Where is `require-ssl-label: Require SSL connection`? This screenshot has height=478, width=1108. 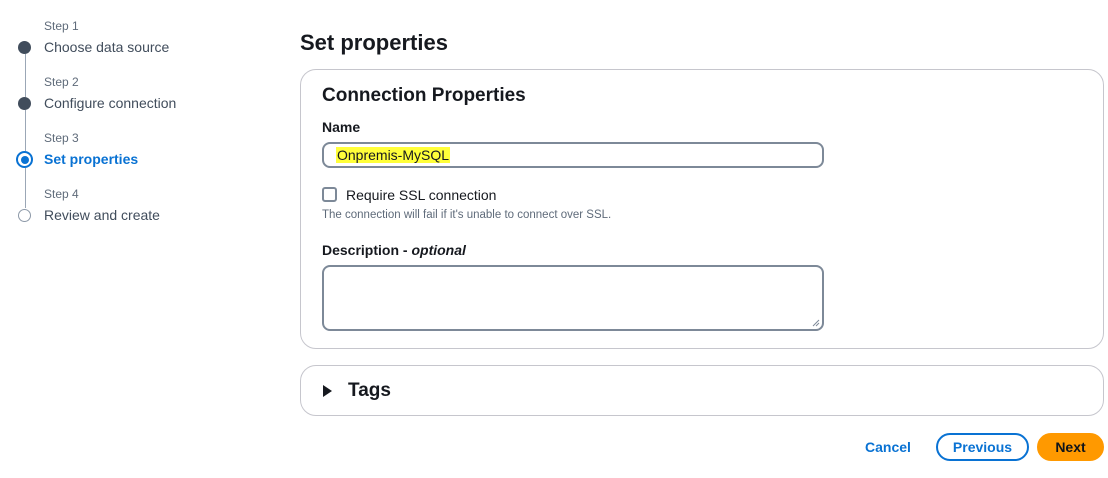
require-ssl-label: Require SSL connection is located at coordinates (421, 195).